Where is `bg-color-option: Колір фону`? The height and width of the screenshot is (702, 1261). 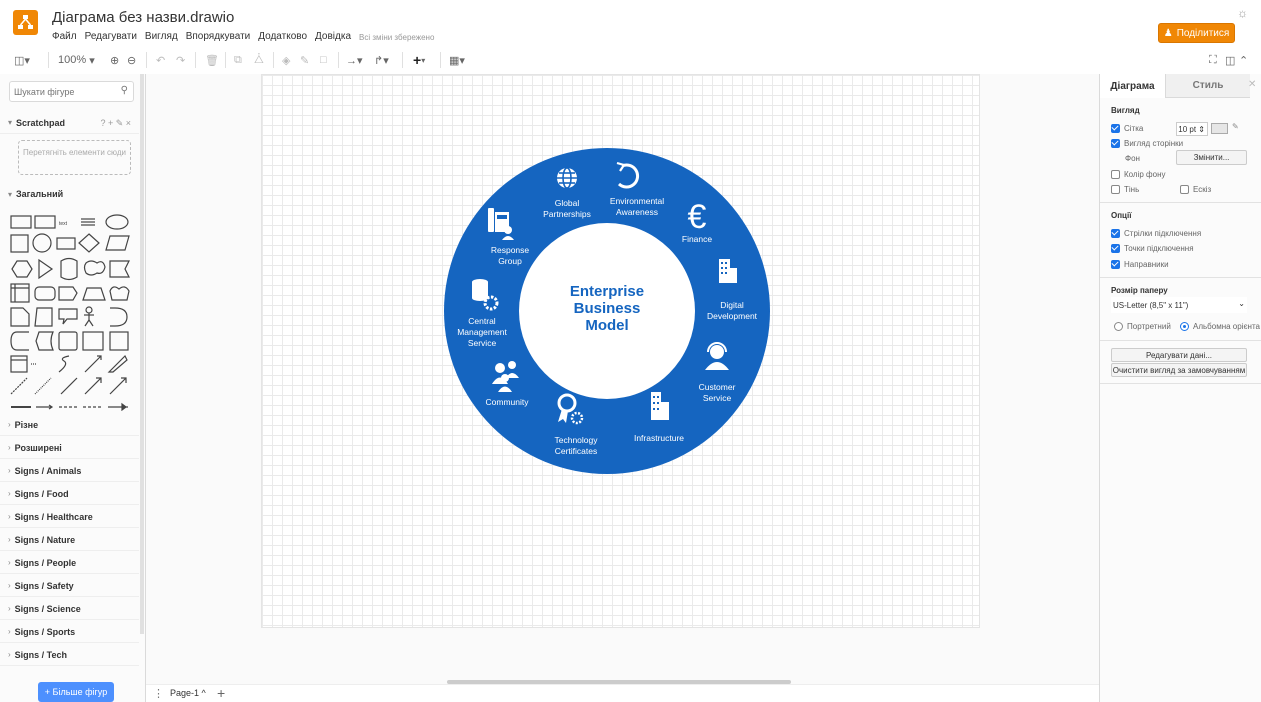 bg-color-option: Колір фону is located at coordinates (1138, 174).